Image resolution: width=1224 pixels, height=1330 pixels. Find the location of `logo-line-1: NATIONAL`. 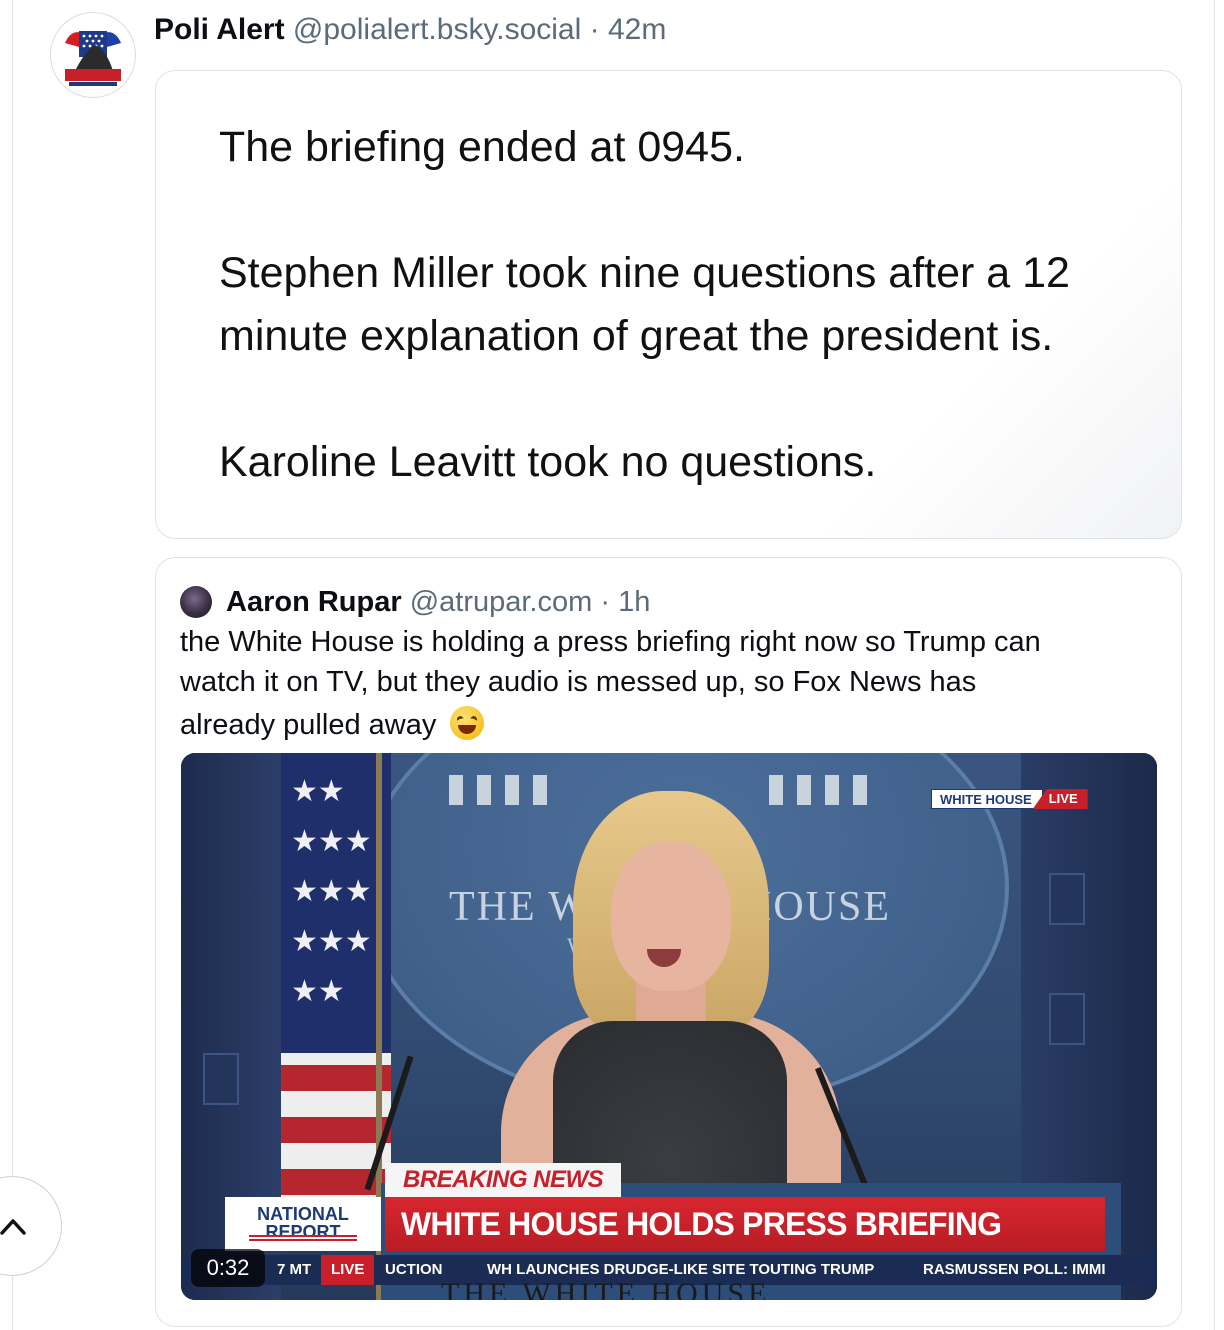

logo-line-1: NATIONAL is located at coordinates (303, 1214).